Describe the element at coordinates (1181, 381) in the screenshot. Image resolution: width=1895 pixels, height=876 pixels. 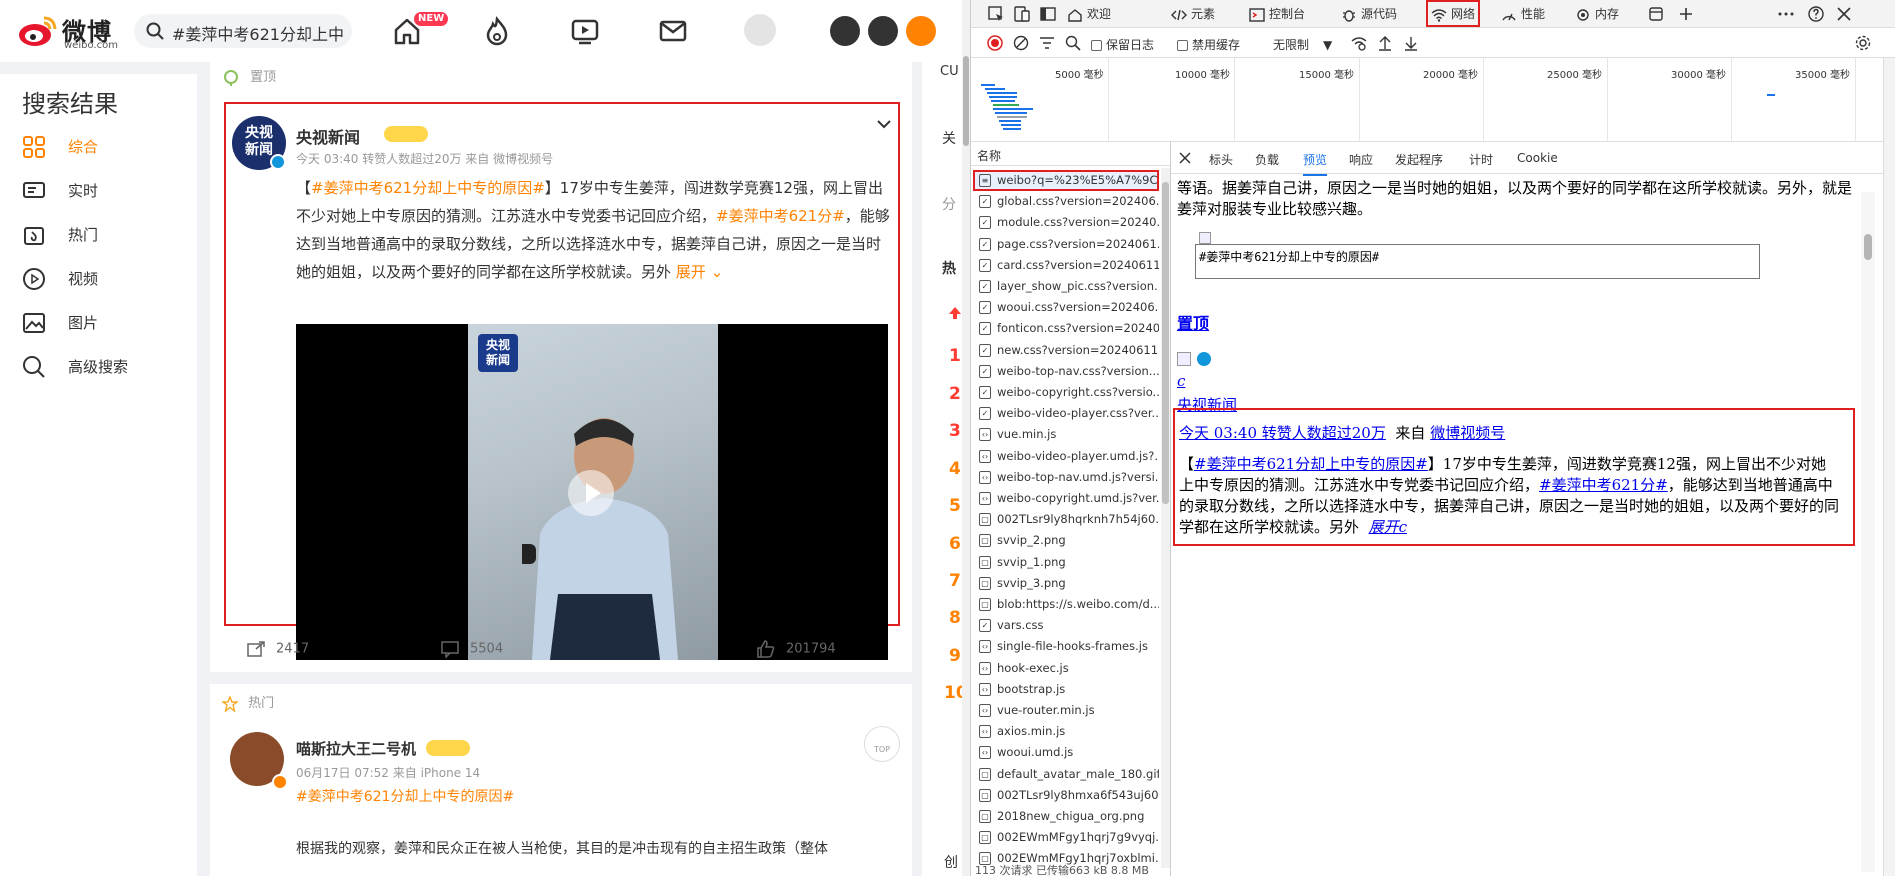
I see `preview-c-link: c` at that location.